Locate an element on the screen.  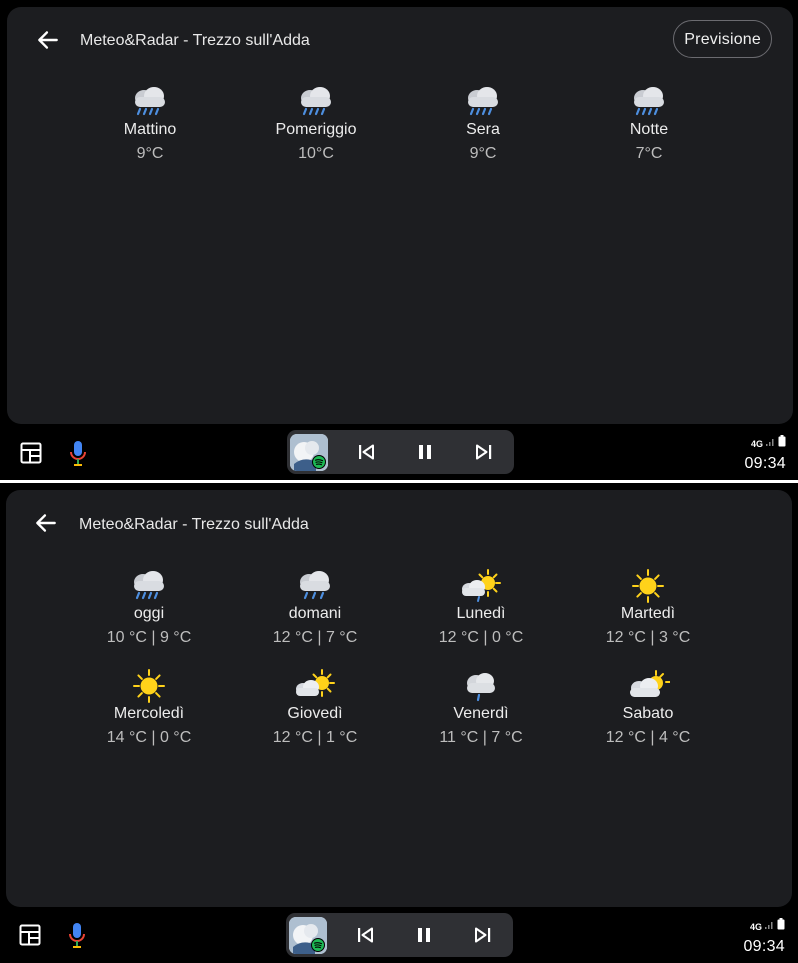
period-name: Pomeriggio is located at coordinates (316, 129).